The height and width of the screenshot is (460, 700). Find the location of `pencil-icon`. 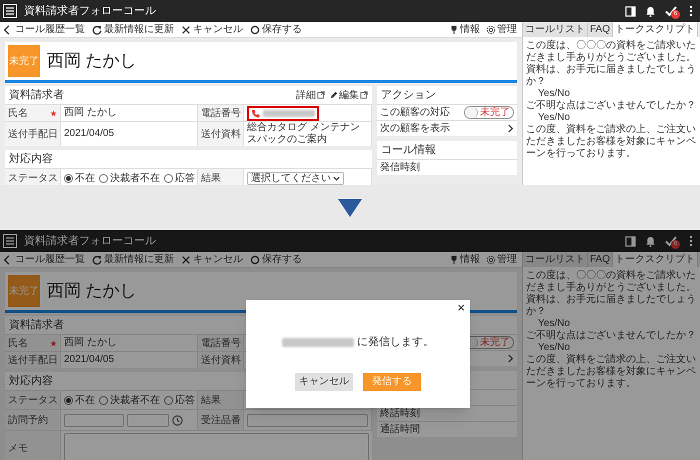

pencil-icon is located at coordinates (334, 95).